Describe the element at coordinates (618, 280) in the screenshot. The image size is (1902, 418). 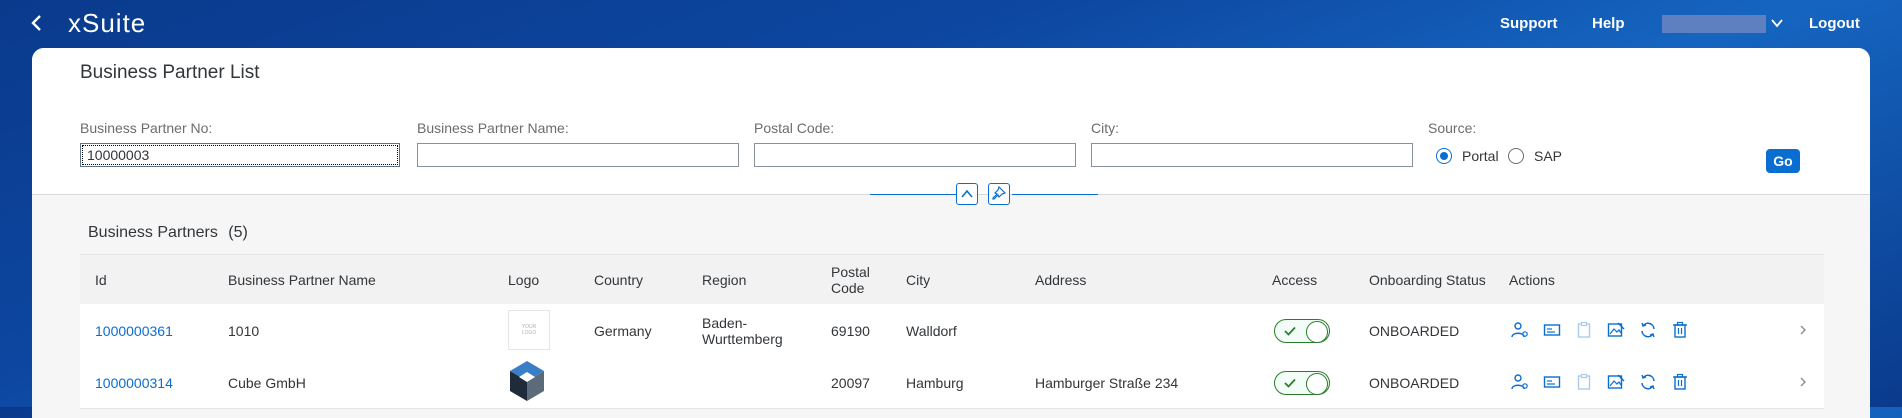
I see `col-country: Country` at that location.